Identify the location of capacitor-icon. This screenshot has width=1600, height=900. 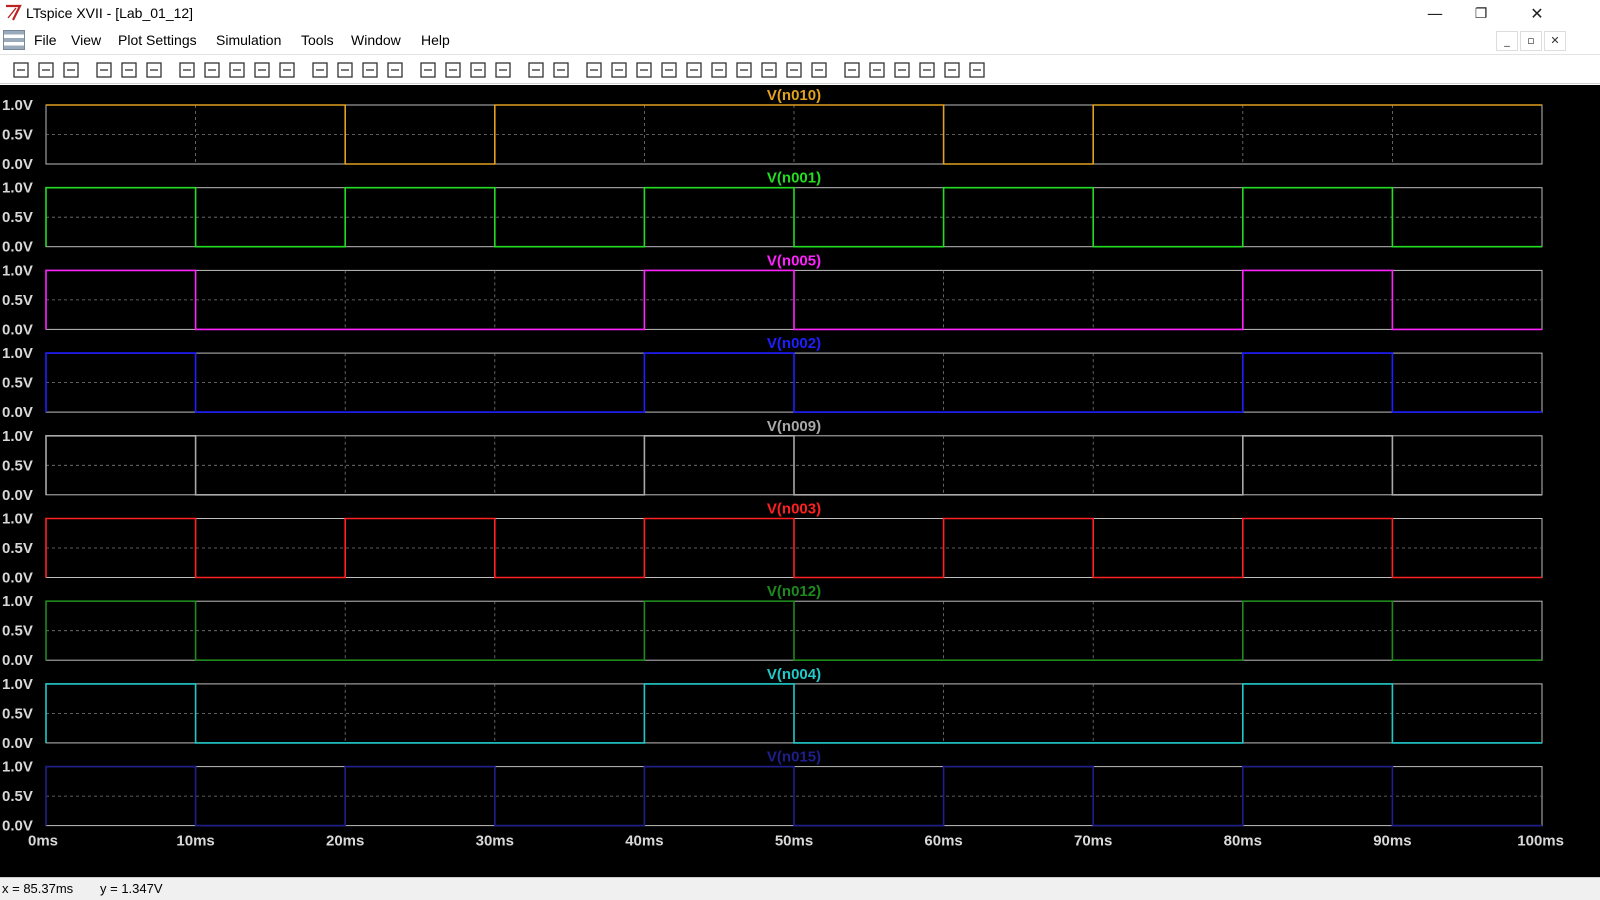
(694, 70).